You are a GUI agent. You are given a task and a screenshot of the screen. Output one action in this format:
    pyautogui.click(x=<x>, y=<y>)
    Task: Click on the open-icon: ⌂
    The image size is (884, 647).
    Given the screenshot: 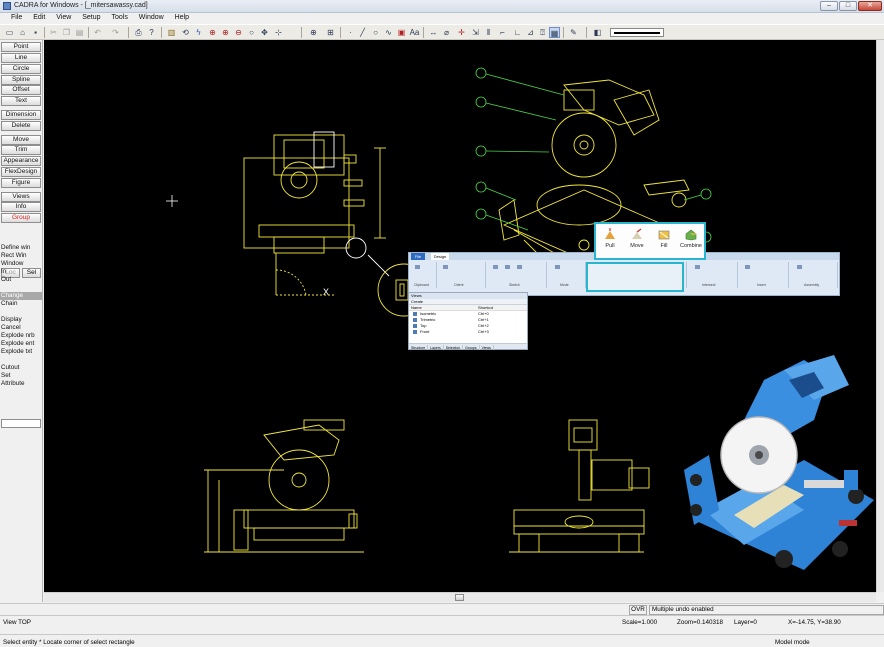 What is the action you would take?
    pyautogui.click(x=22, y=32)
    